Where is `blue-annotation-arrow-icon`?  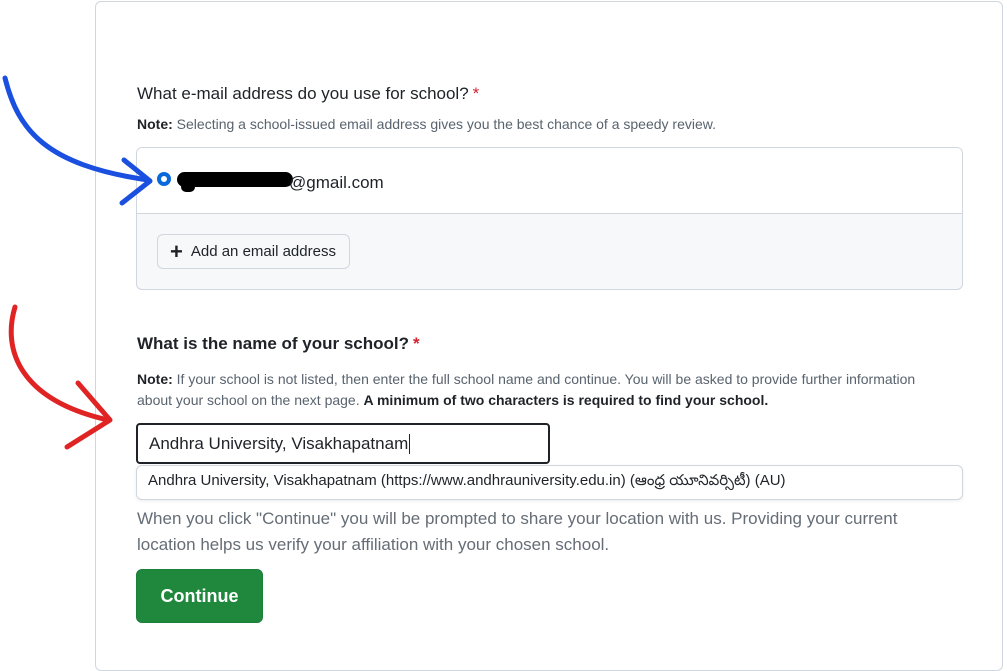
blue-annotation-arrow-icon is located at coordinates (77, 262).